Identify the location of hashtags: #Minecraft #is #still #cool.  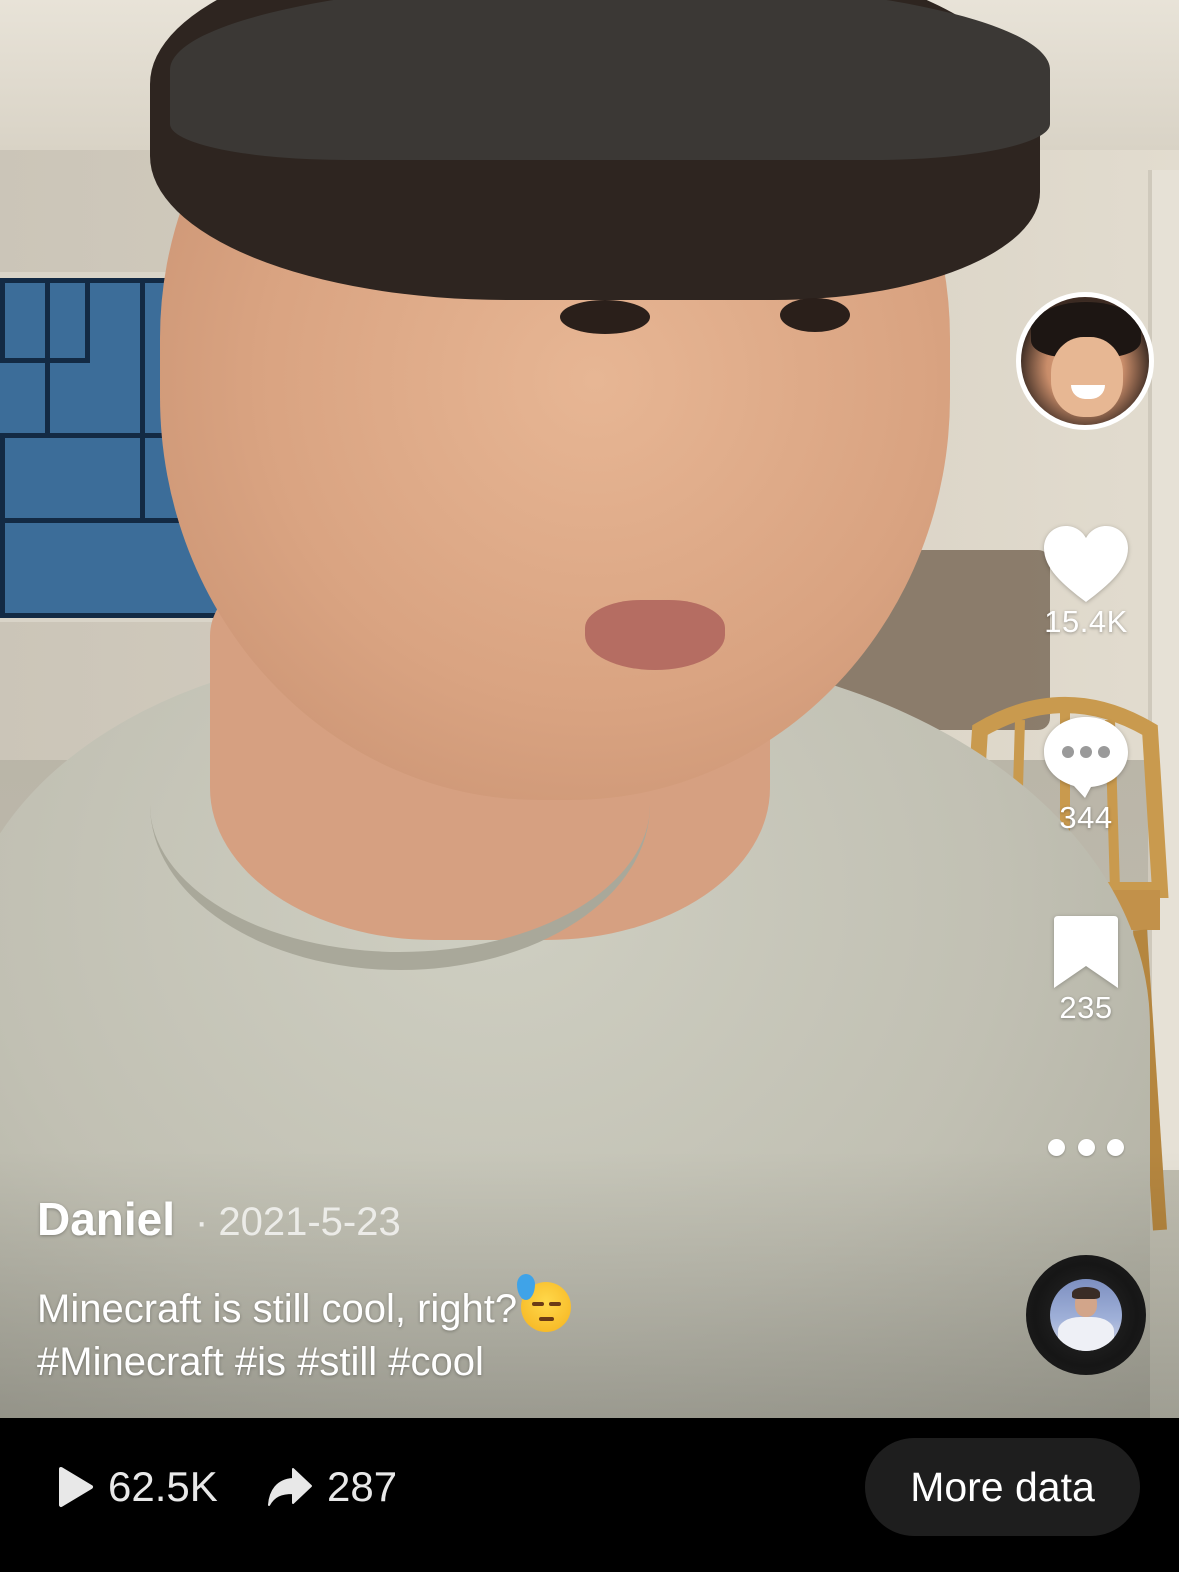
(260, 1362).